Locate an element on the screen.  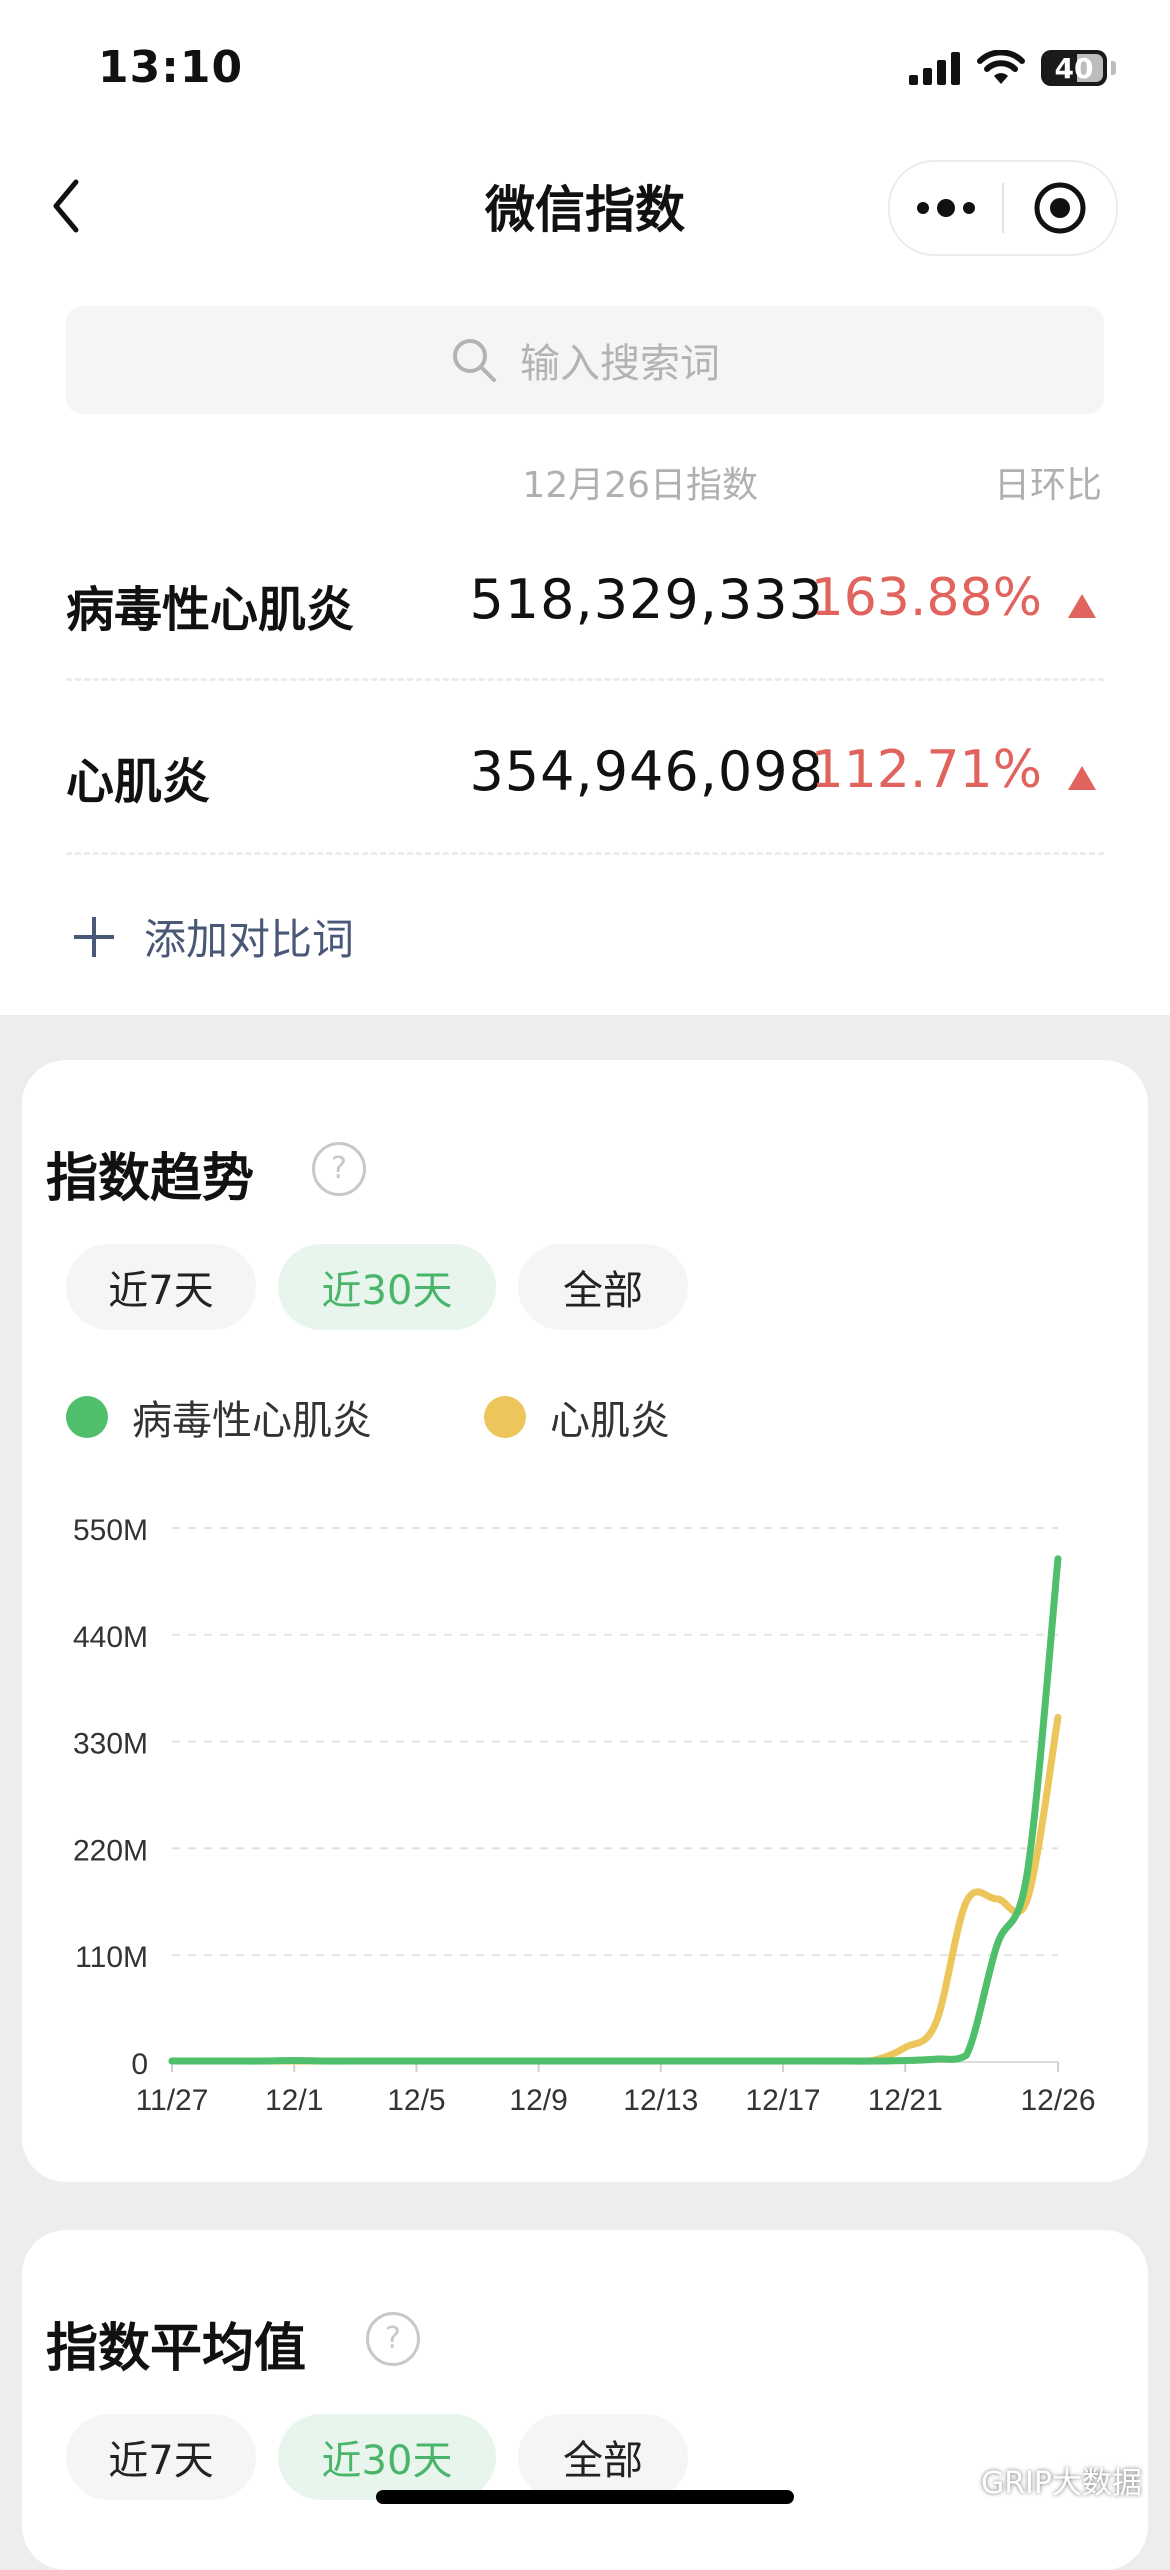
x-tick-label: 12/13 is located at coordinates (660, 2100).